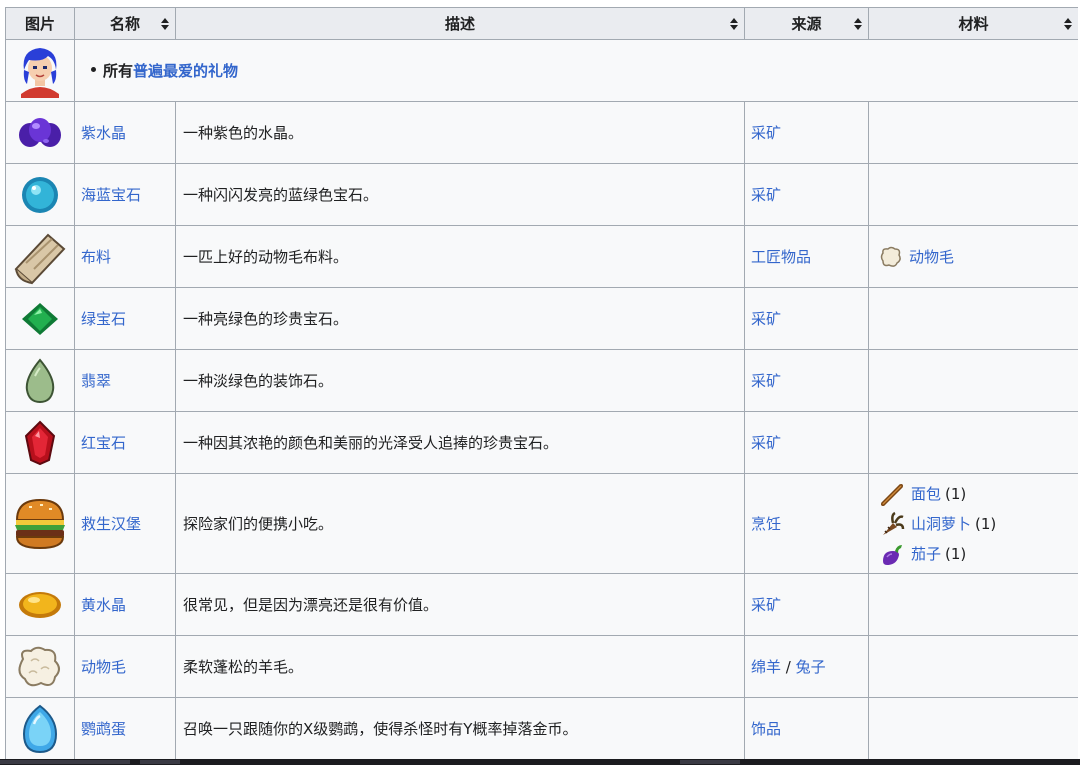 This screenshot has height=765, width=1080. I want to click on item-source-link: 工匠物品, so click(781, 257).